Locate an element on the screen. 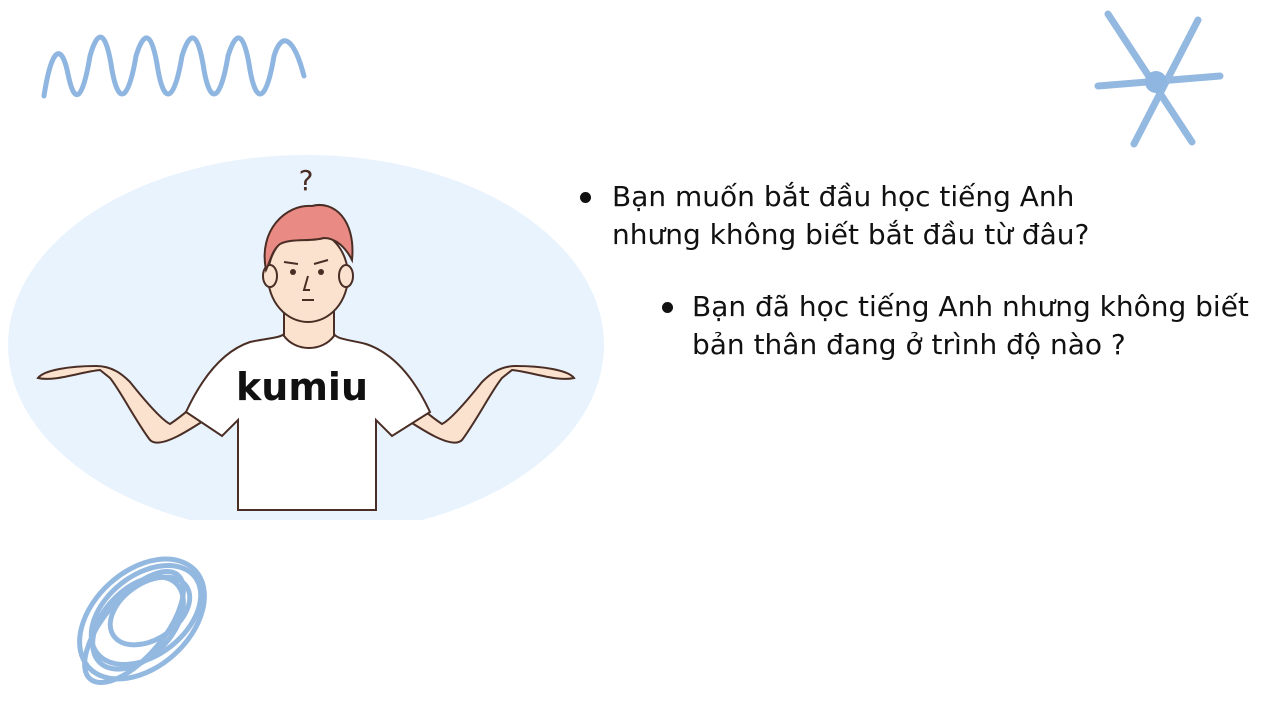  shirt-logo-text: kumiu is located at coordinates (302, 387).